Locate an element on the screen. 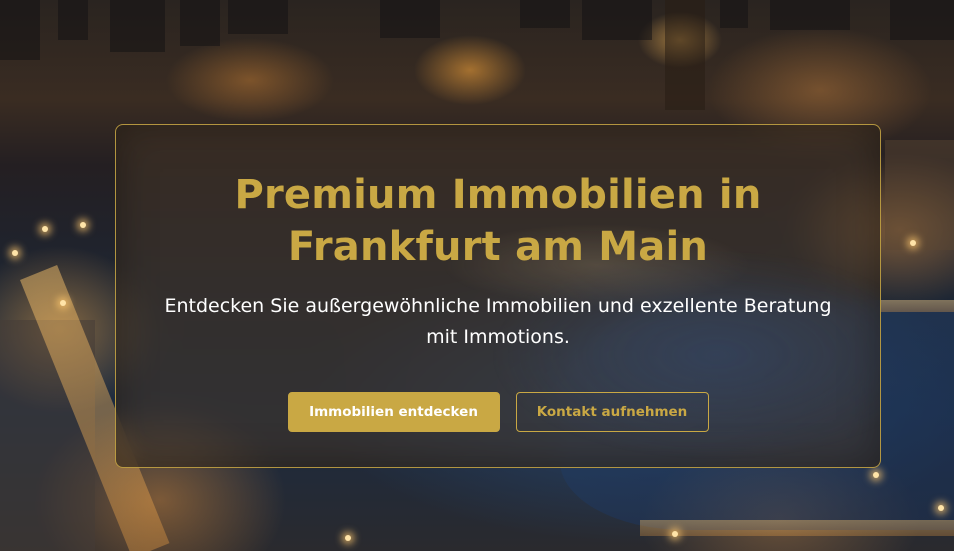 The image size is (954, 551). contact-button: Kontakt aufnehmen is located at coordinates (612, 412).